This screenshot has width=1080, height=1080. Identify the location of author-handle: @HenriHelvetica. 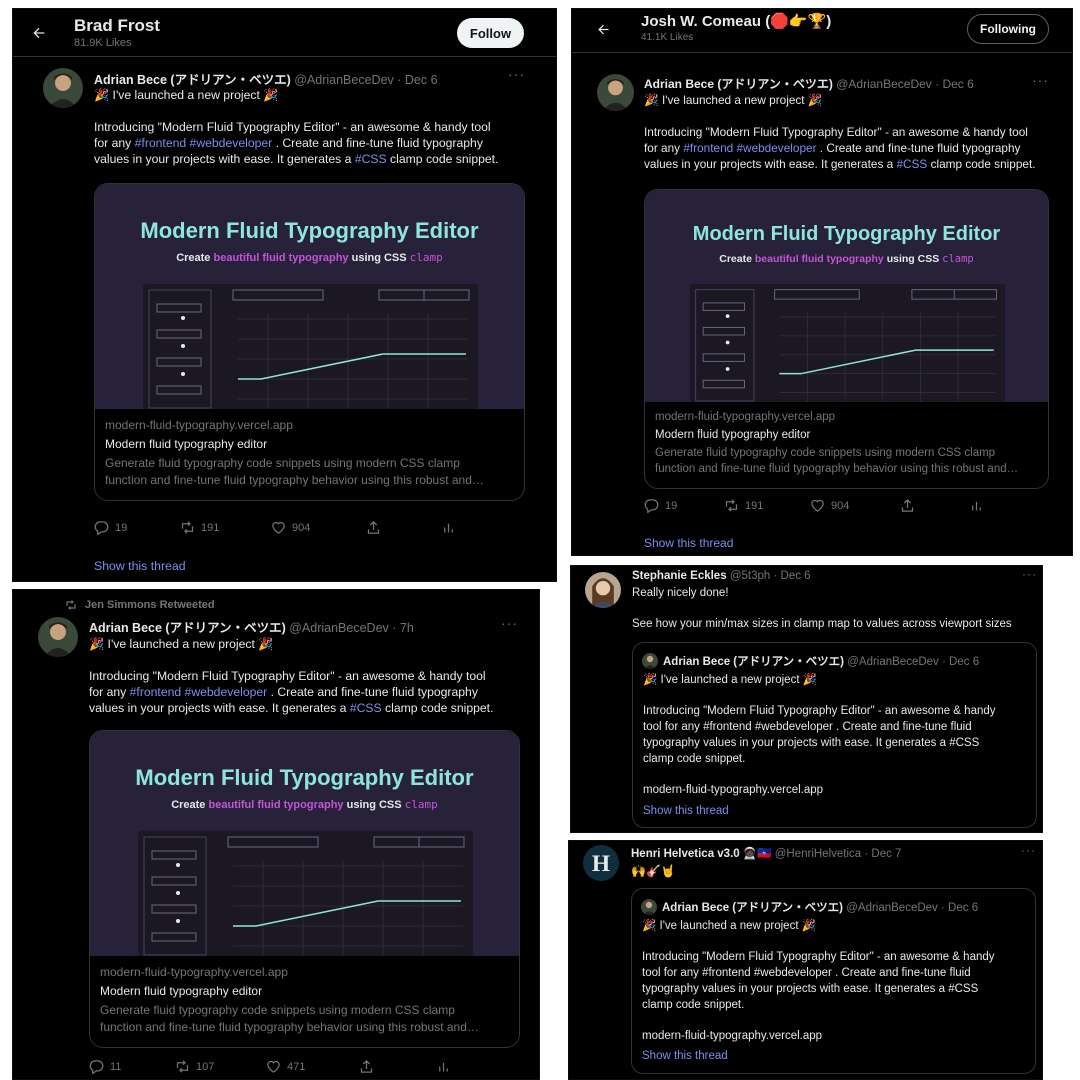
(818, 854).